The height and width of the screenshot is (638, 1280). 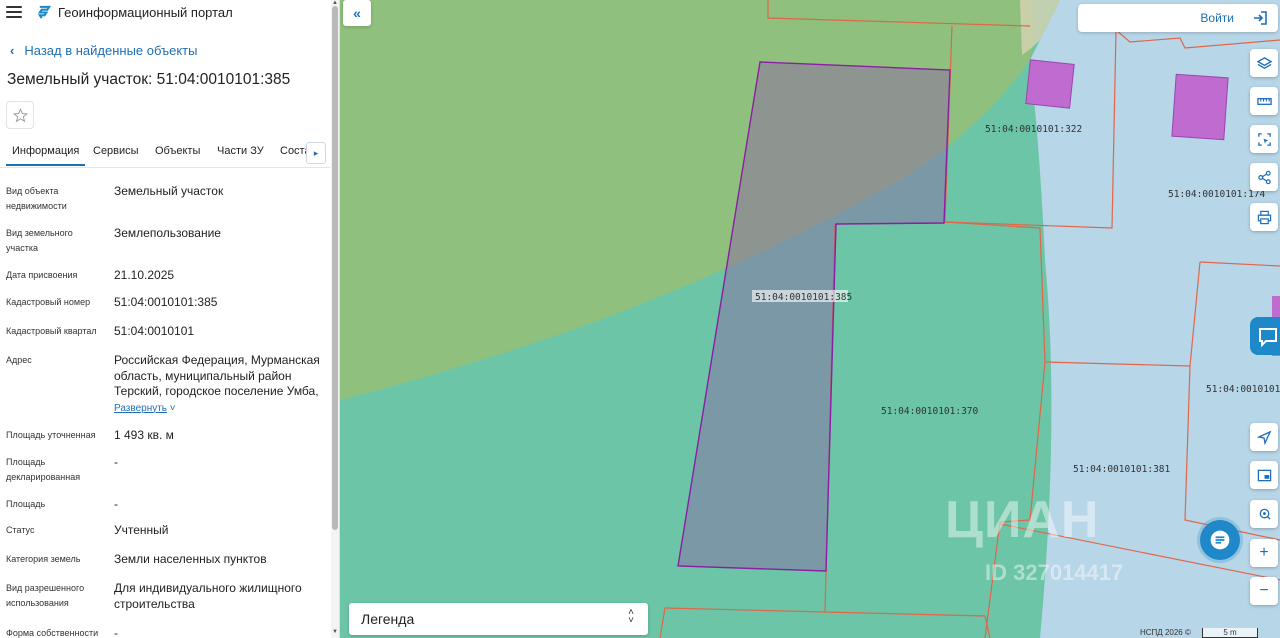 I want to click on attribution: НСПД 2026 ©, so click(x=1165, y=632).